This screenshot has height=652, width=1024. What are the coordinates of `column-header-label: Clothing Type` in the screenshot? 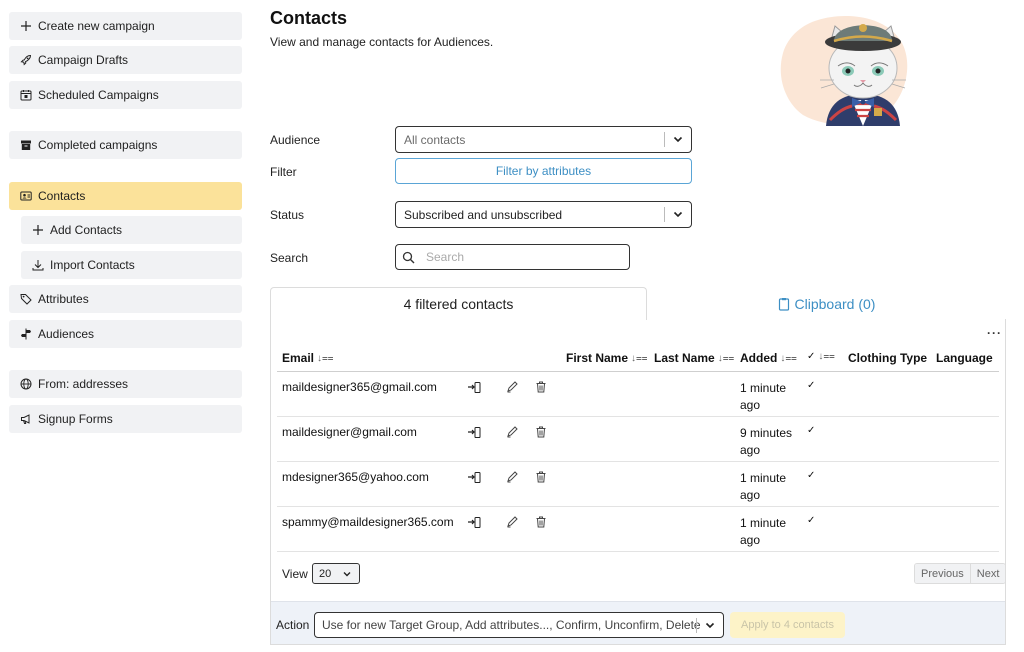 It's located at (888, 358).